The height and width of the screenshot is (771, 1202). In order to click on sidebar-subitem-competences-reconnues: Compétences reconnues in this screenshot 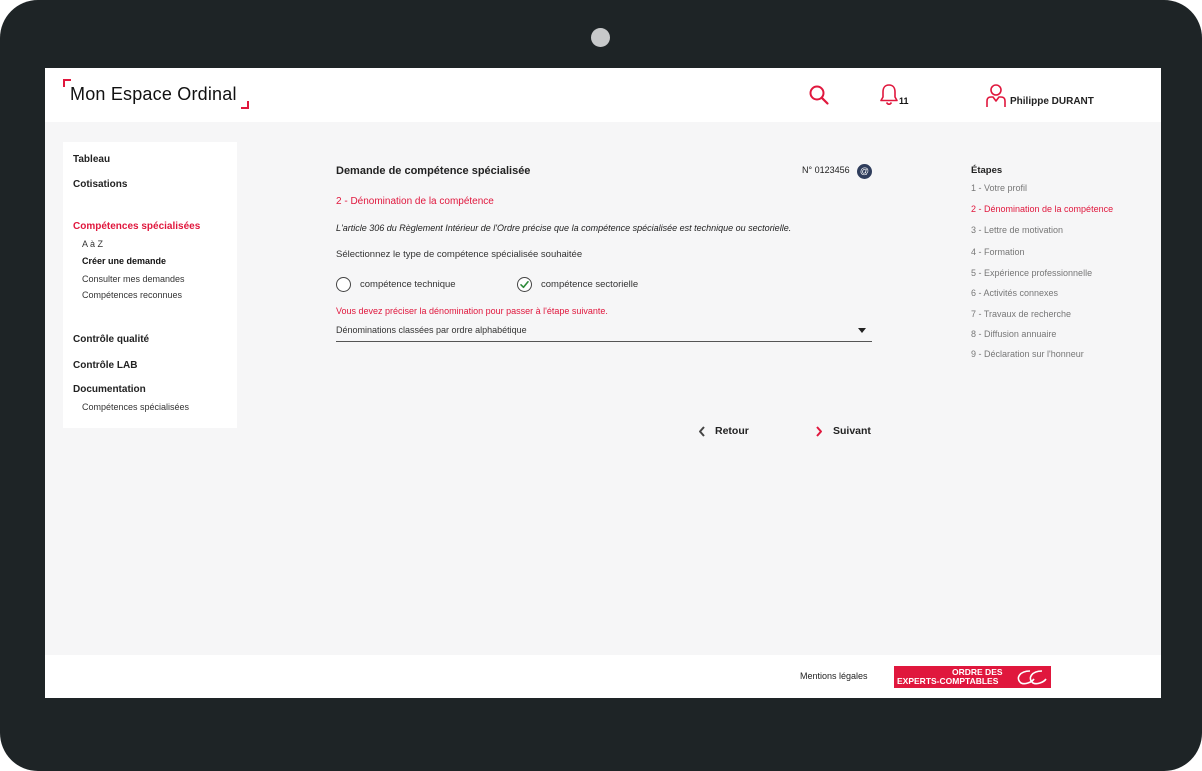, I will do `click(132, 295)`.